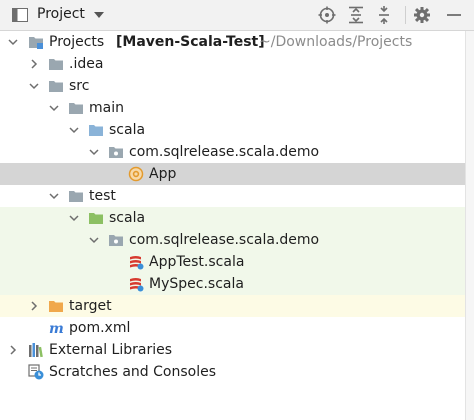 Image resolution: width=474 pixels, height=420 pixels. What do you see at coordinates (127, 130) in the screenshot?
I see `main-scala-label: scala` at bounding box center [127, 130].